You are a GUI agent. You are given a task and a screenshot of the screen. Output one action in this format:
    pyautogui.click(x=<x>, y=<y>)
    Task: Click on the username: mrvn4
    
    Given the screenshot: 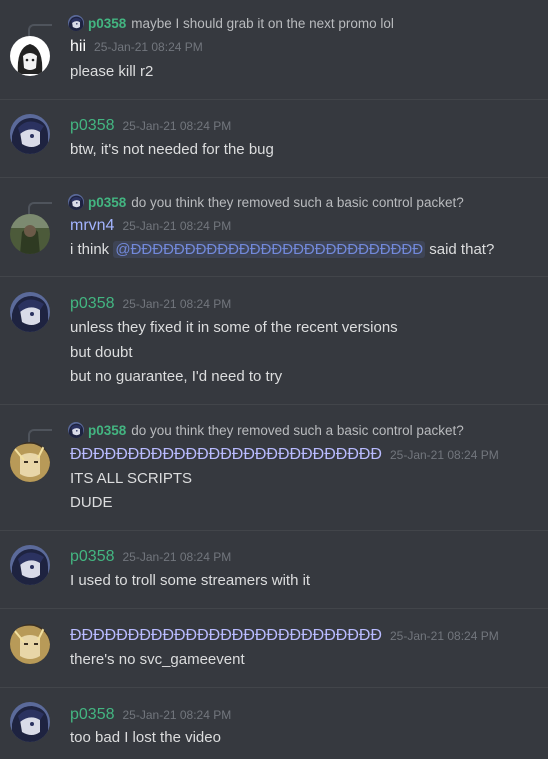 What is the action you would take?
    pyautogui.click(x=92, y=226)
    